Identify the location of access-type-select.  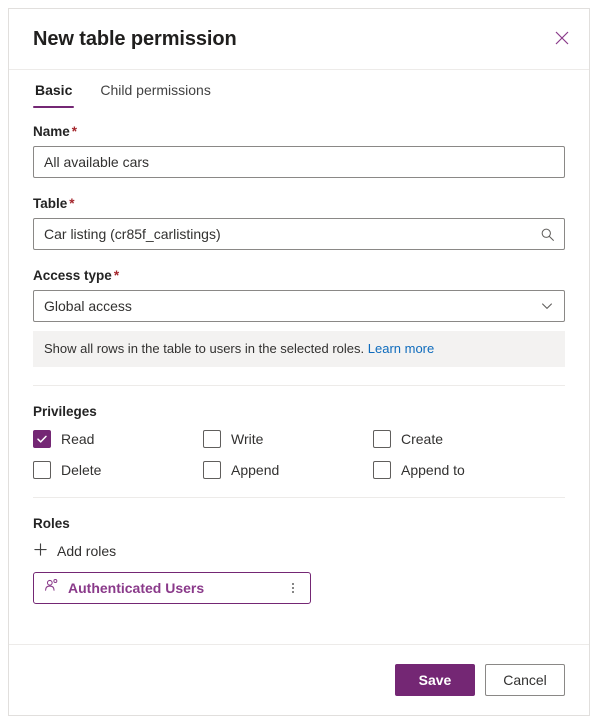
(299, 306).